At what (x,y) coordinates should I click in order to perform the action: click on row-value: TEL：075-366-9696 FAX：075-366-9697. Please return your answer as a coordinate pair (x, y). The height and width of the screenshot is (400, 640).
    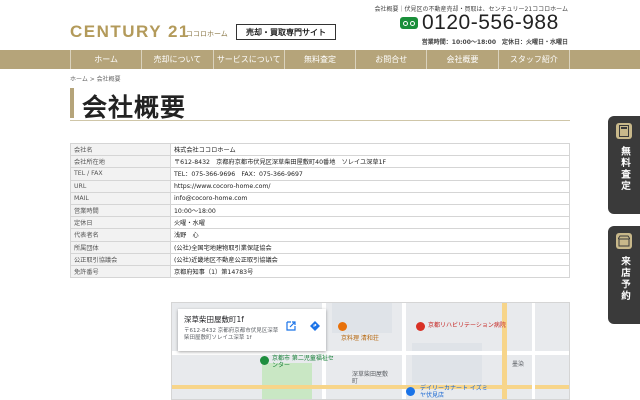
    Looking at the image, I should click on (370, 174).